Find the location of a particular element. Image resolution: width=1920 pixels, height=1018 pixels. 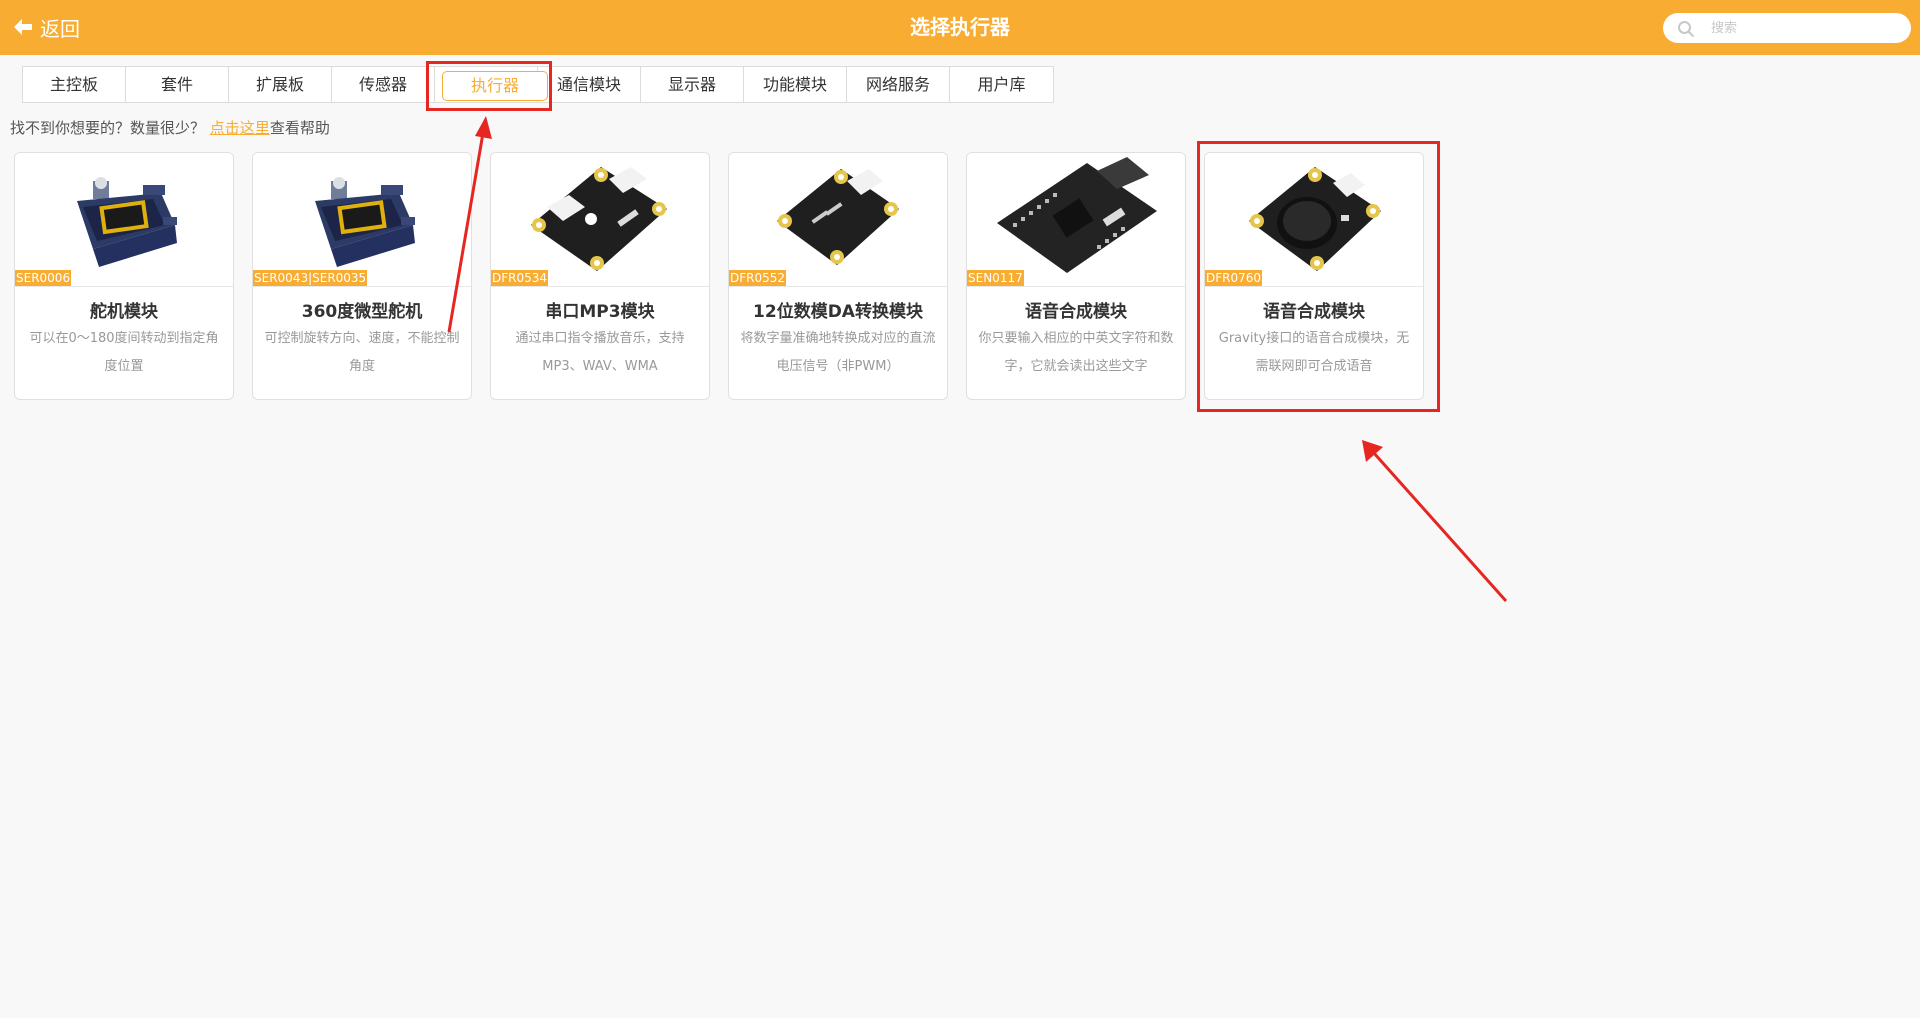

sku-badge: DFR0760 is located at coordinates (1234, 278).